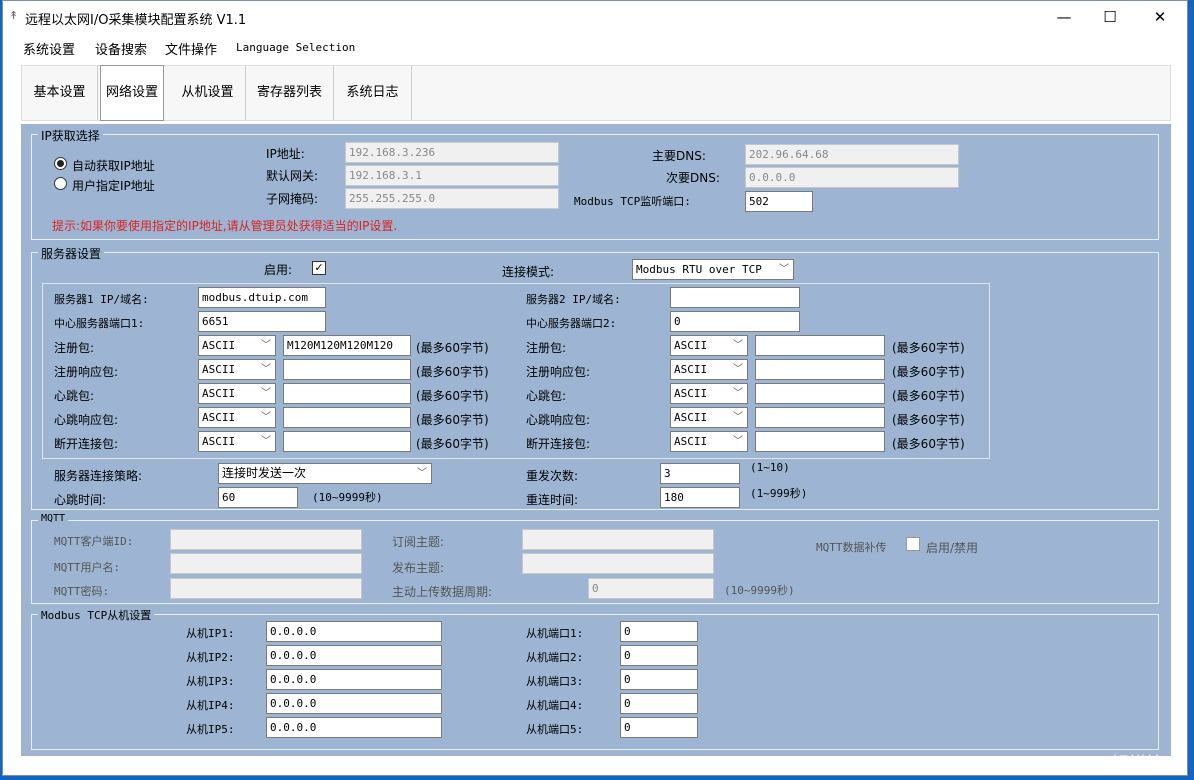 This screenshot has width=1194, height=780. Describe the element at coordinates (86, 444) in the screenshot. I see `disconnect-packet-label: 断开连接包:` at that location.